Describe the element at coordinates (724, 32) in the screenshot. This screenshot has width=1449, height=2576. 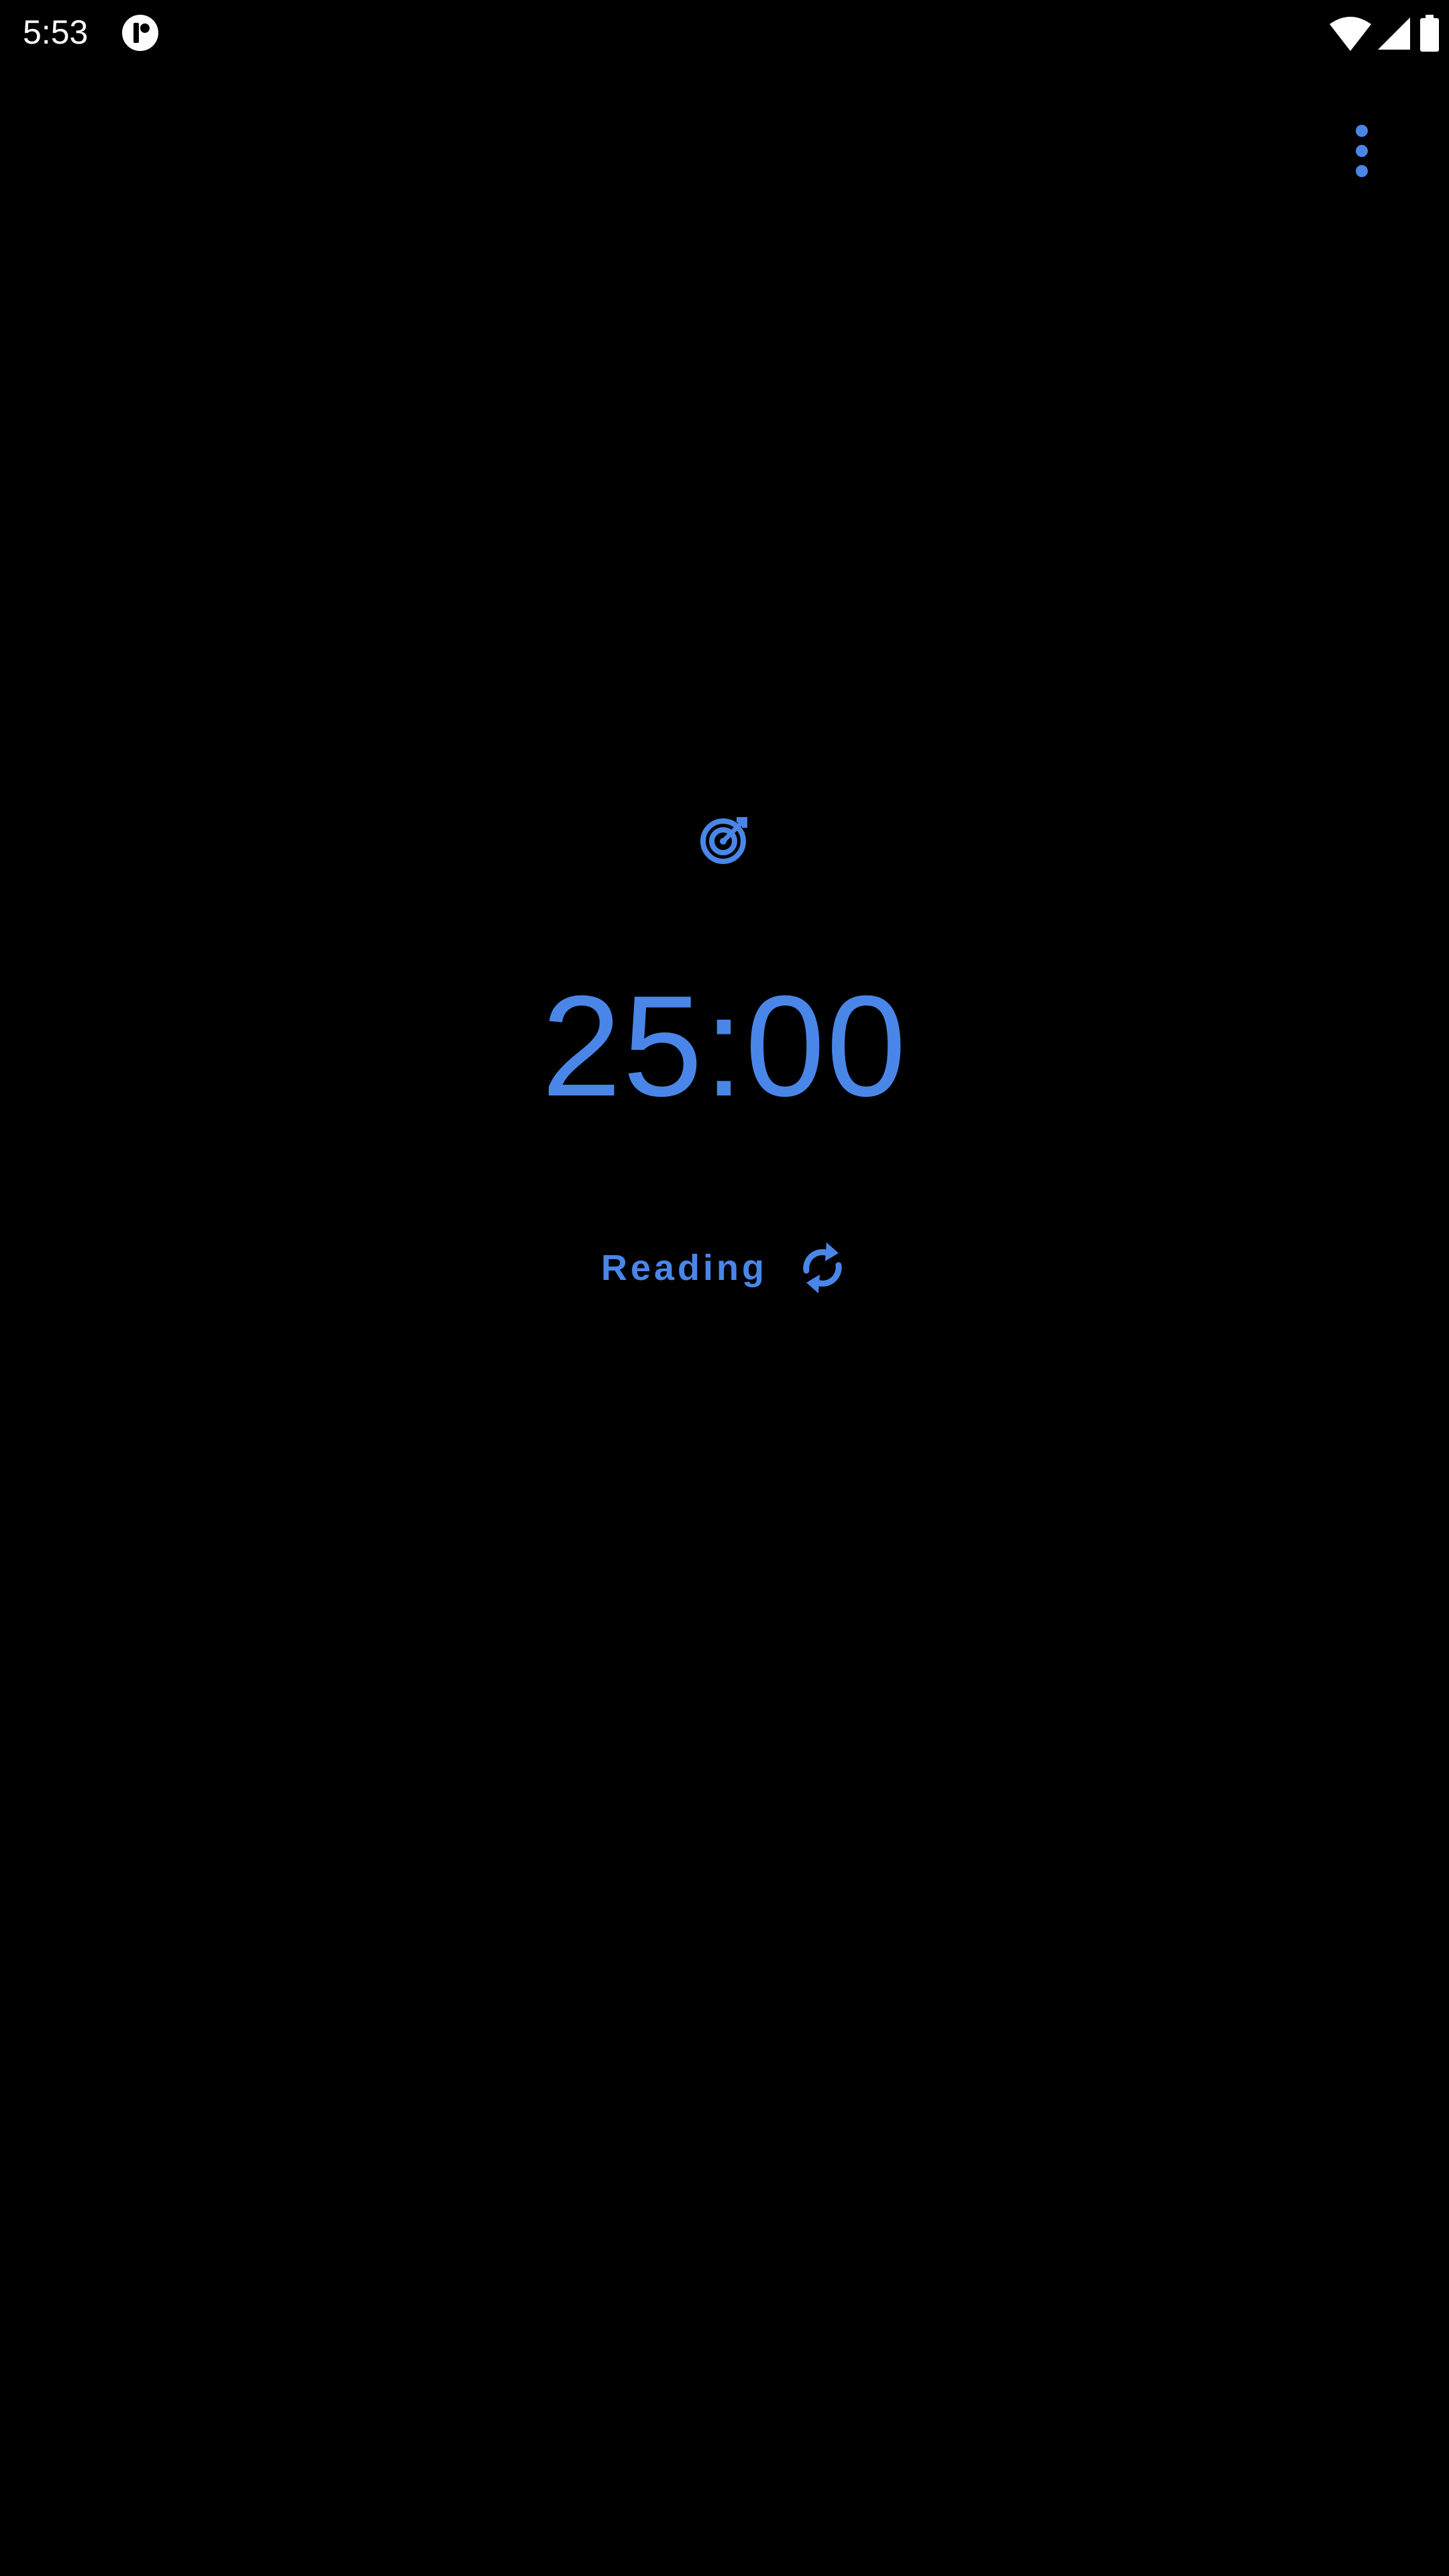
I see `status-bar: 5:53` at that location.